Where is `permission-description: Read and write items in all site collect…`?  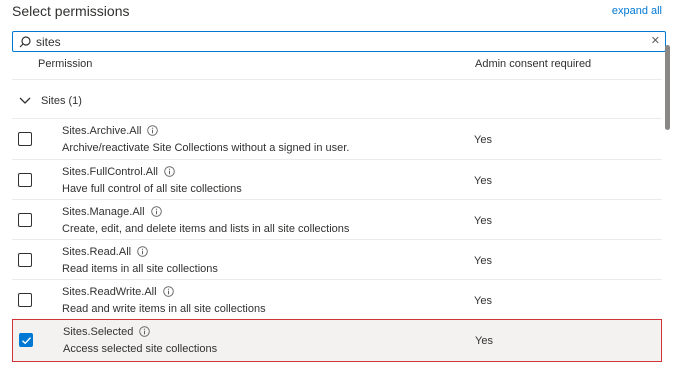
permission-description: Read and write items in all site collect… is located at coordinates (164, 309).